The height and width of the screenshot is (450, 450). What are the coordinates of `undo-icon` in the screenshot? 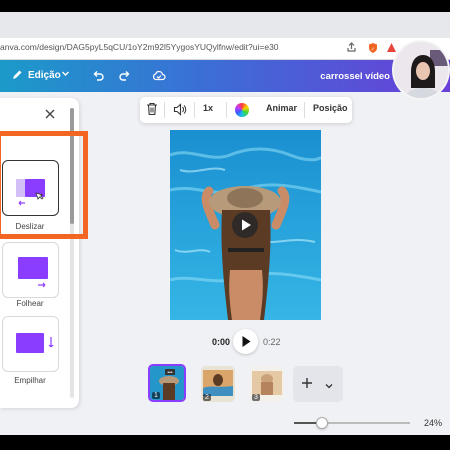 It's located at (98, 77).